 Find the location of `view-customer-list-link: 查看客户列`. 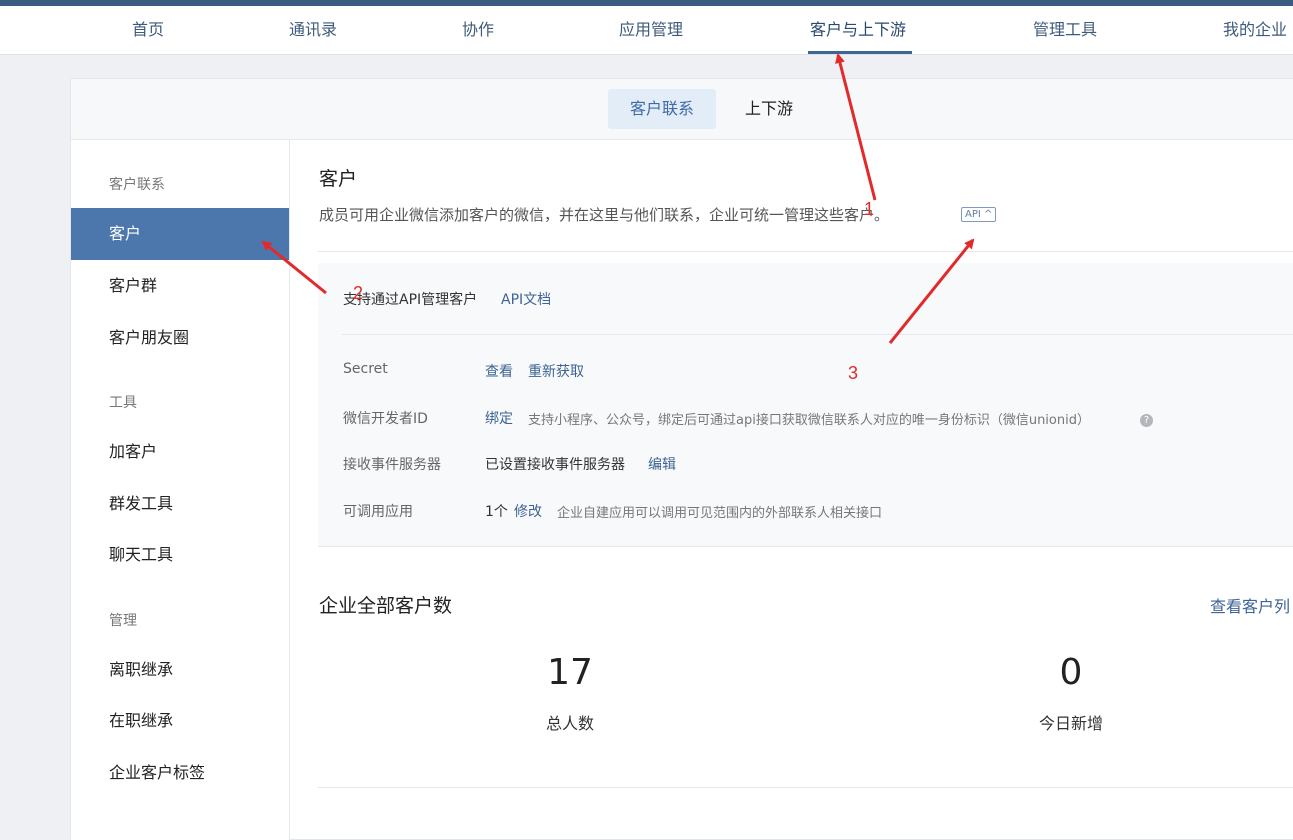

view-customer-list-link: 查看客户列 is located at coordinates (1250, 605).